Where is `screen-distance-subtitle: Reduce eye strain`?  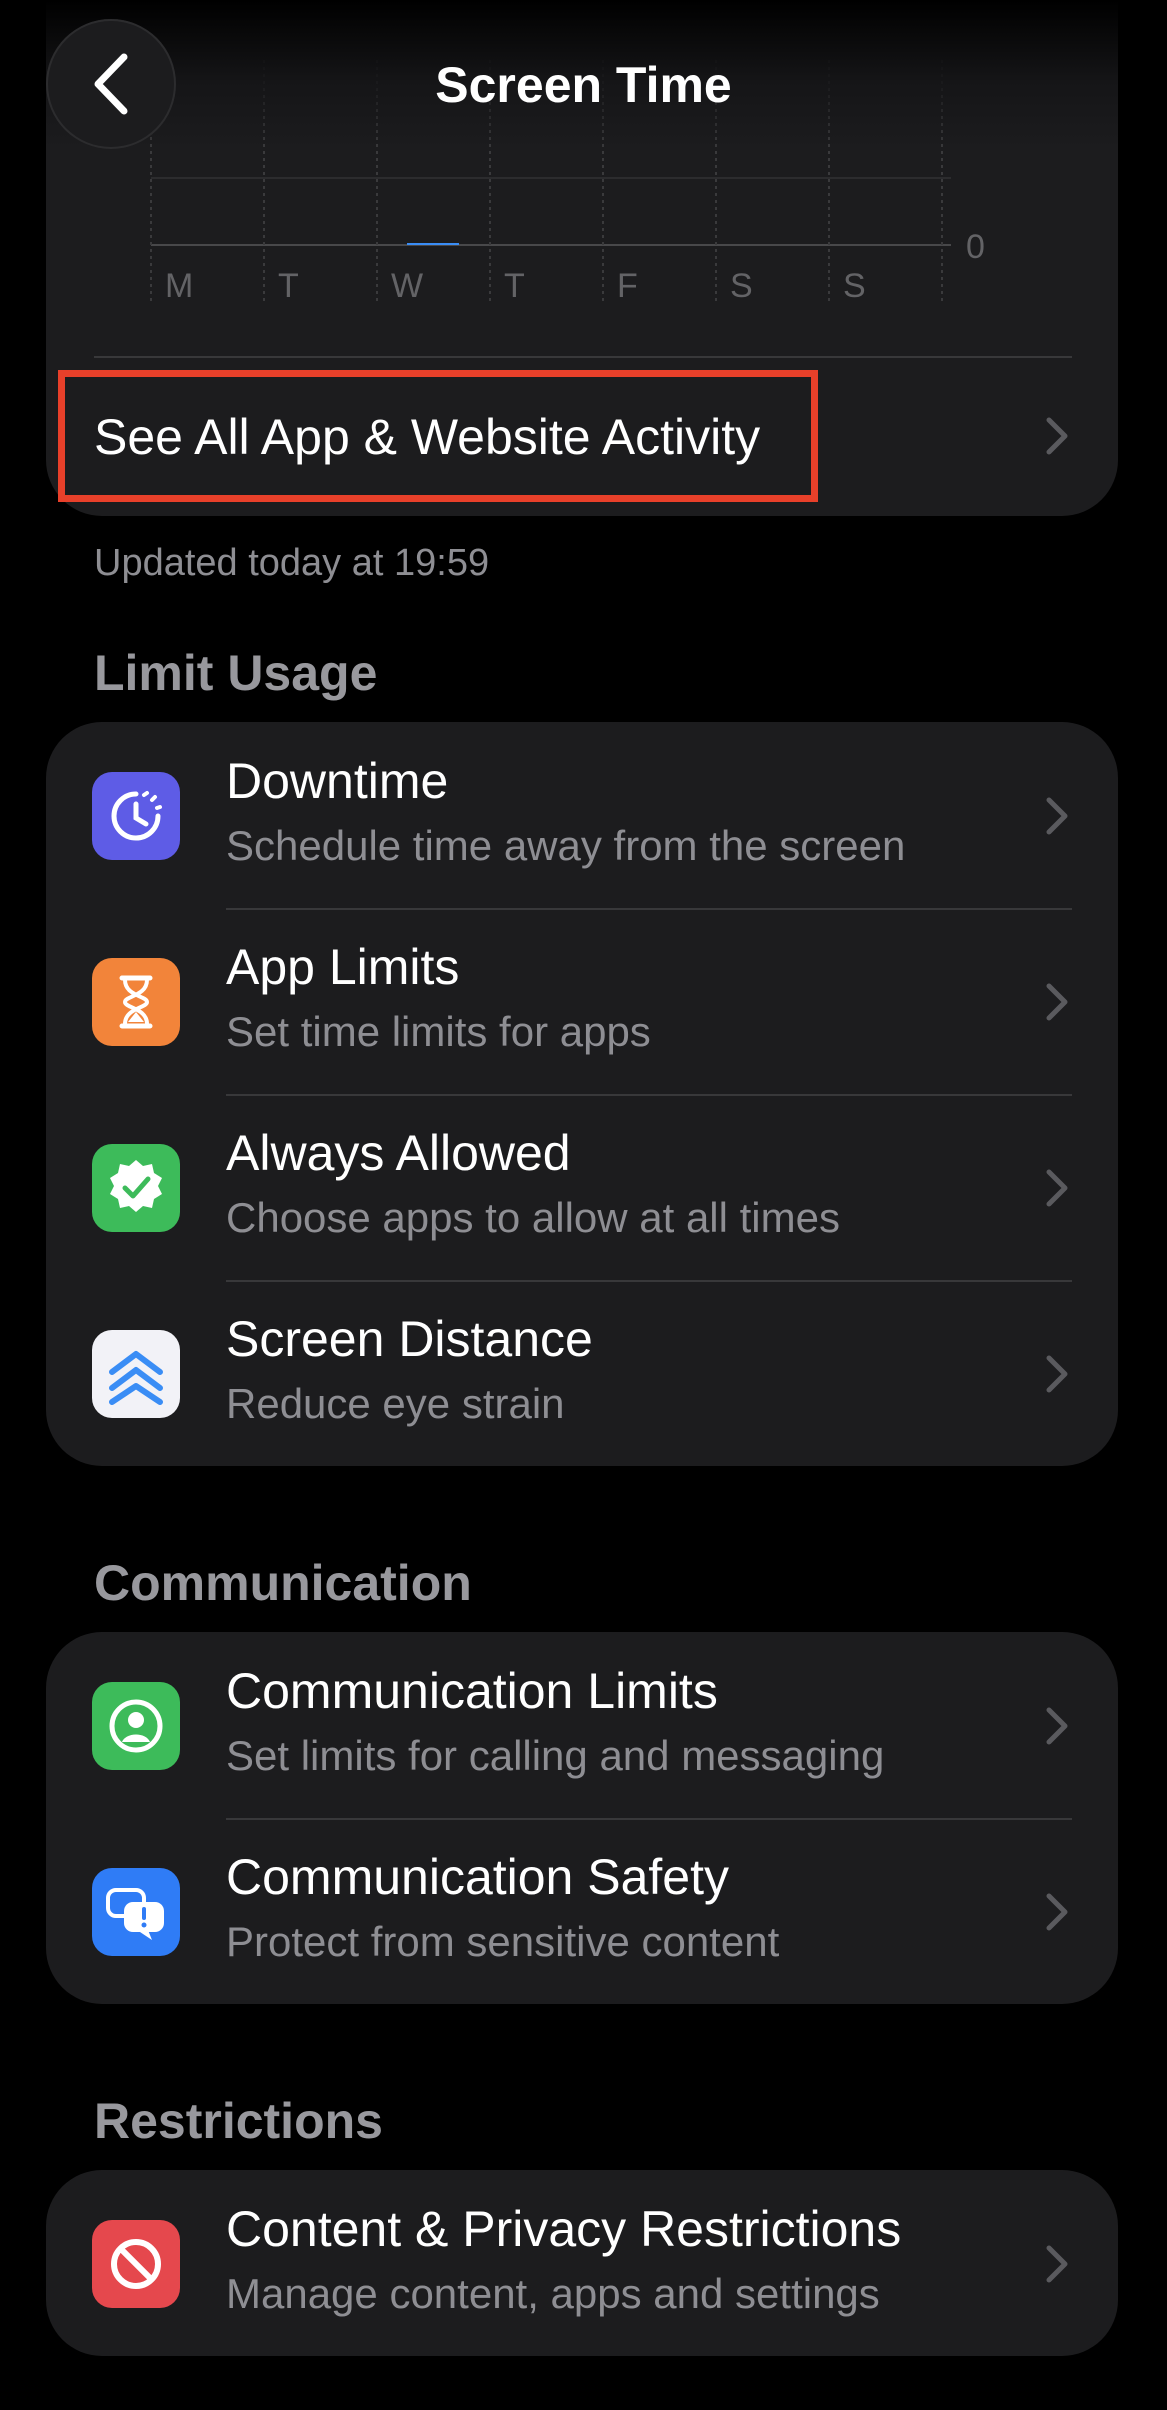
screen-distance-subtitle: Reduce eye strain is located at coordinates (395, 1403).